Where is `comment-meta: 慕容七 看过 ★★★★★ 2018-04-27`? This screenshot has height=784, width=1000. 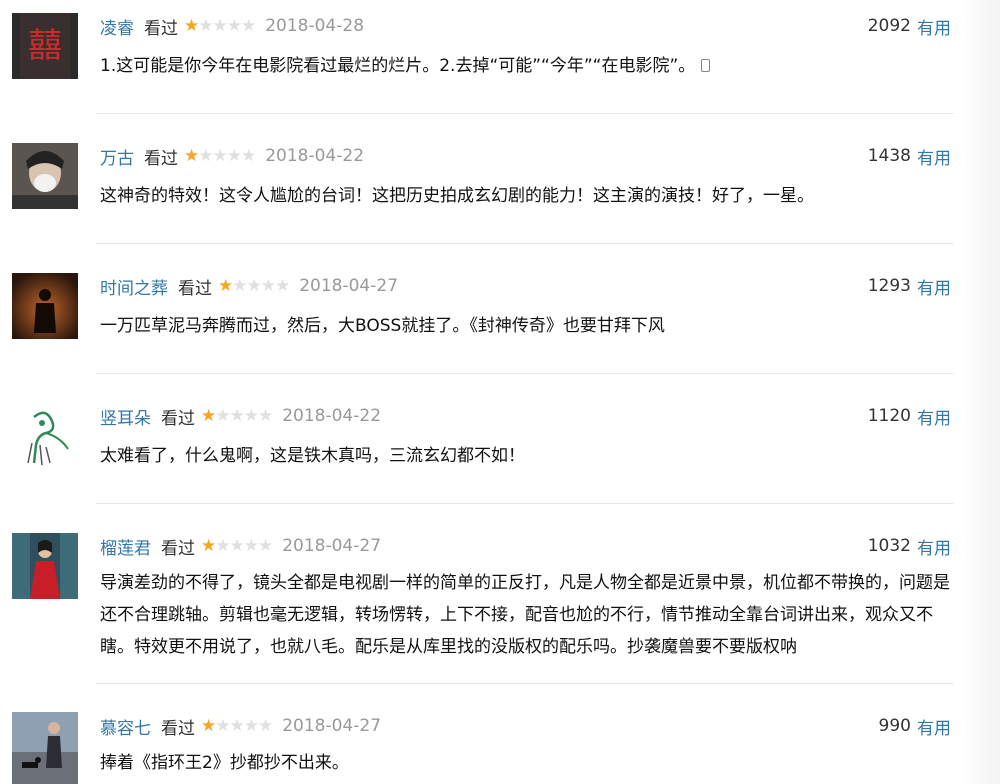
comment-meta: 慕容七 看过 ★★★★★ 2018-04-27 is located at coordinates (241, 726).